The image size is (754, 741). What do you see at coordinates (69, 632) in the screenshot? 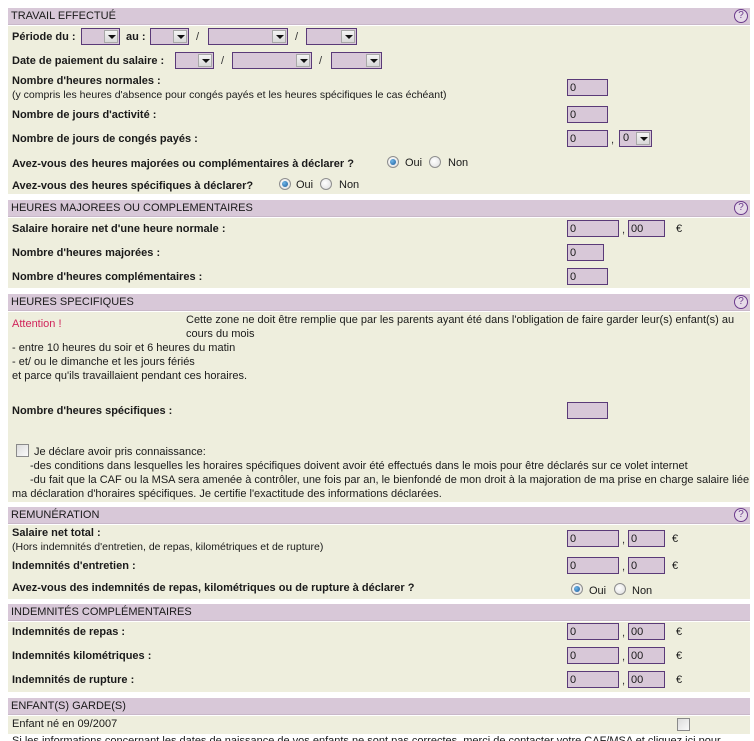
I see `repas-label: Indemnités de repas :` at bounding box center [69, 632].